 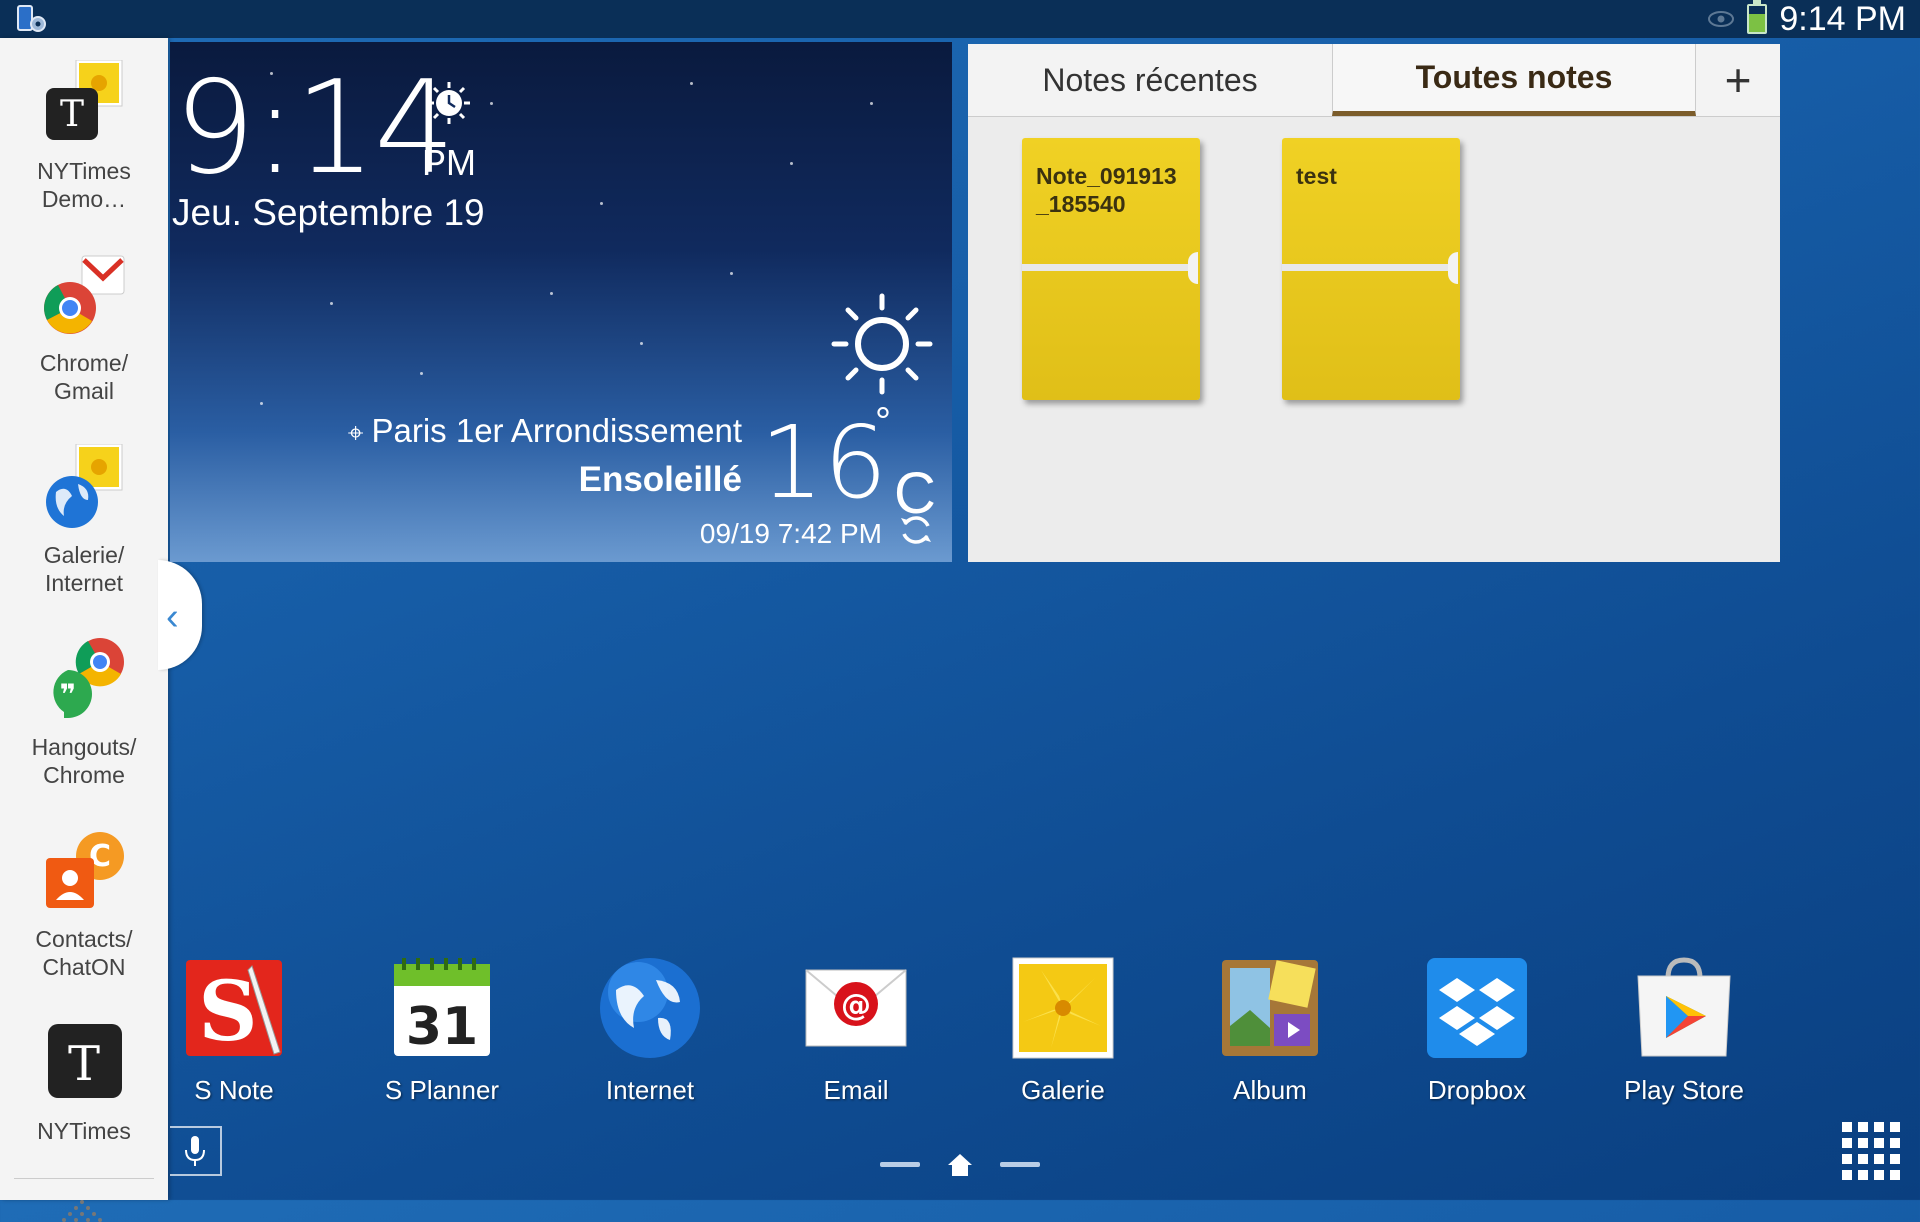 I want to click on app-s-planner: 31 S Planner, so click(x=442, y=1031).